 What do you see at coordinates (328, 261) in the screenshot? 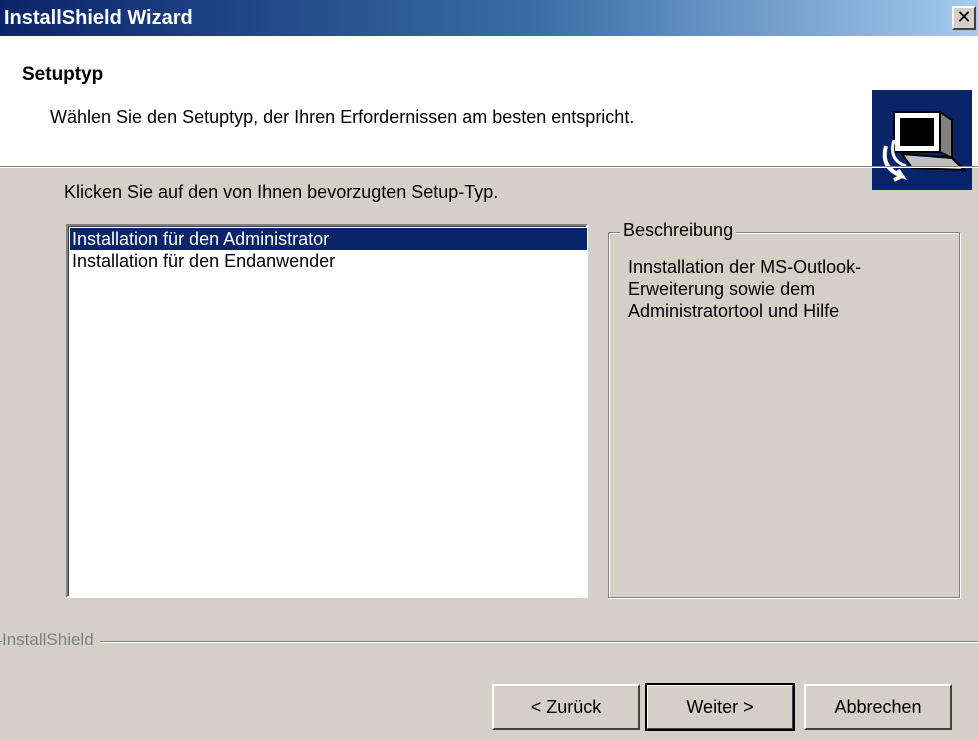
I see `list-item-endanwender: Installation für den Endanwender` at bounding box center [328, 261].